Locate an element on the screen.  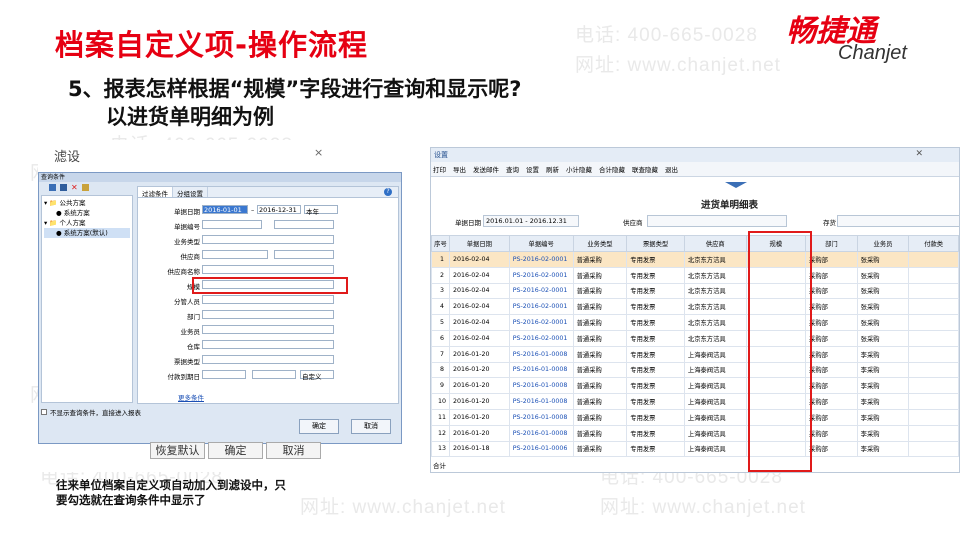
save-icon is located at coordinates (52, 187).